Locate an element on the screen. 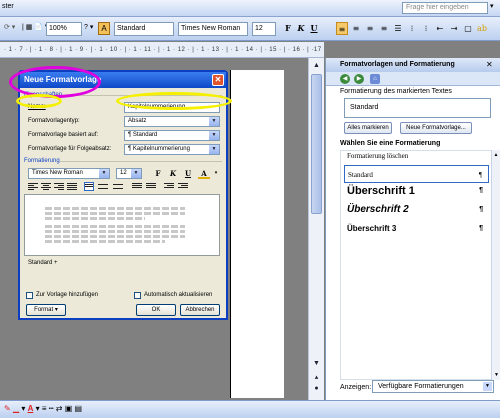 This screenshot has height=418, width=500. format-button: Format ▾ is located at coordinates (46, 310).